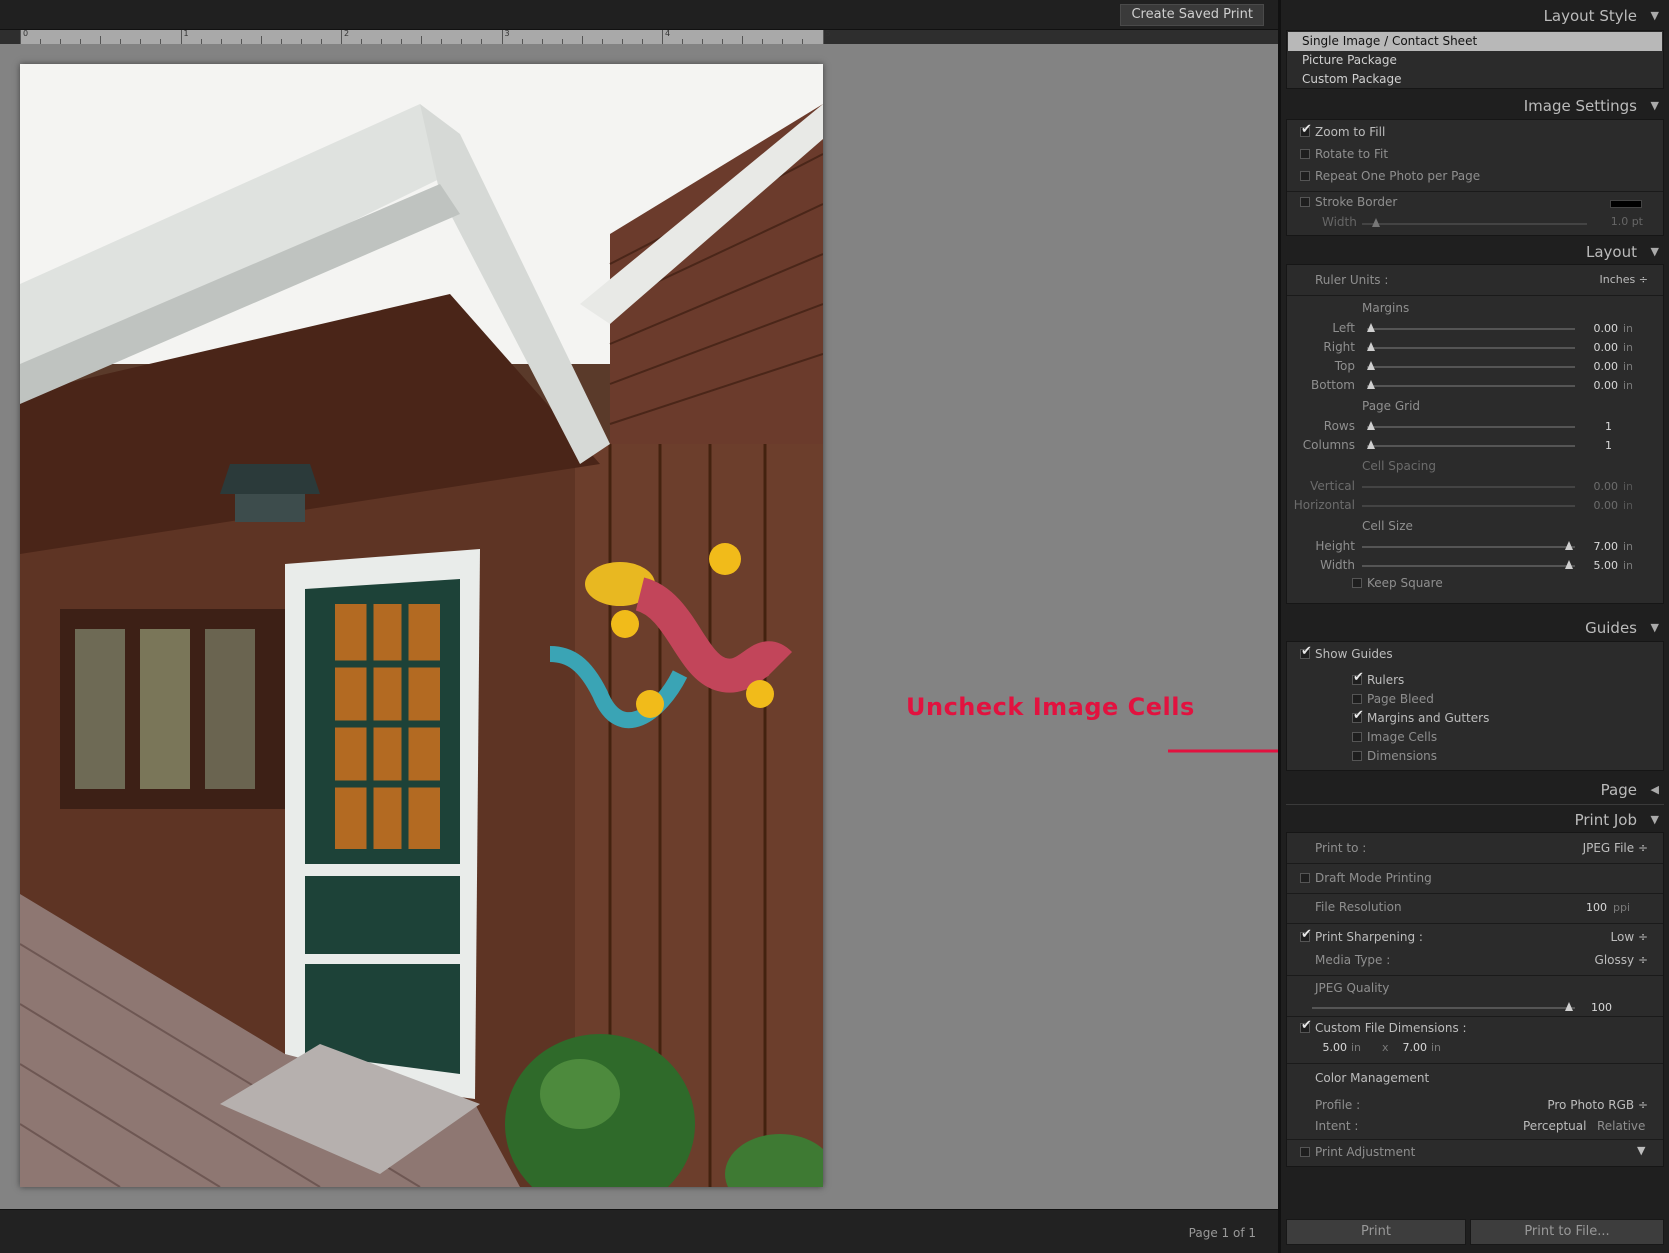 Image resolution: width=1669 pixels, height=1253 pixels. Describe the element at coordinates (425, 36) in the screenshot. I see `ruler-track: 0 1 2 3 4 5` at that location.